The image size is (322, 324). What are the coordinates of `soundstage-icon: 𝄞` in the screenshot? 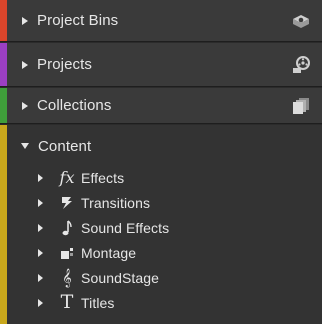 It's located at (67, 277).